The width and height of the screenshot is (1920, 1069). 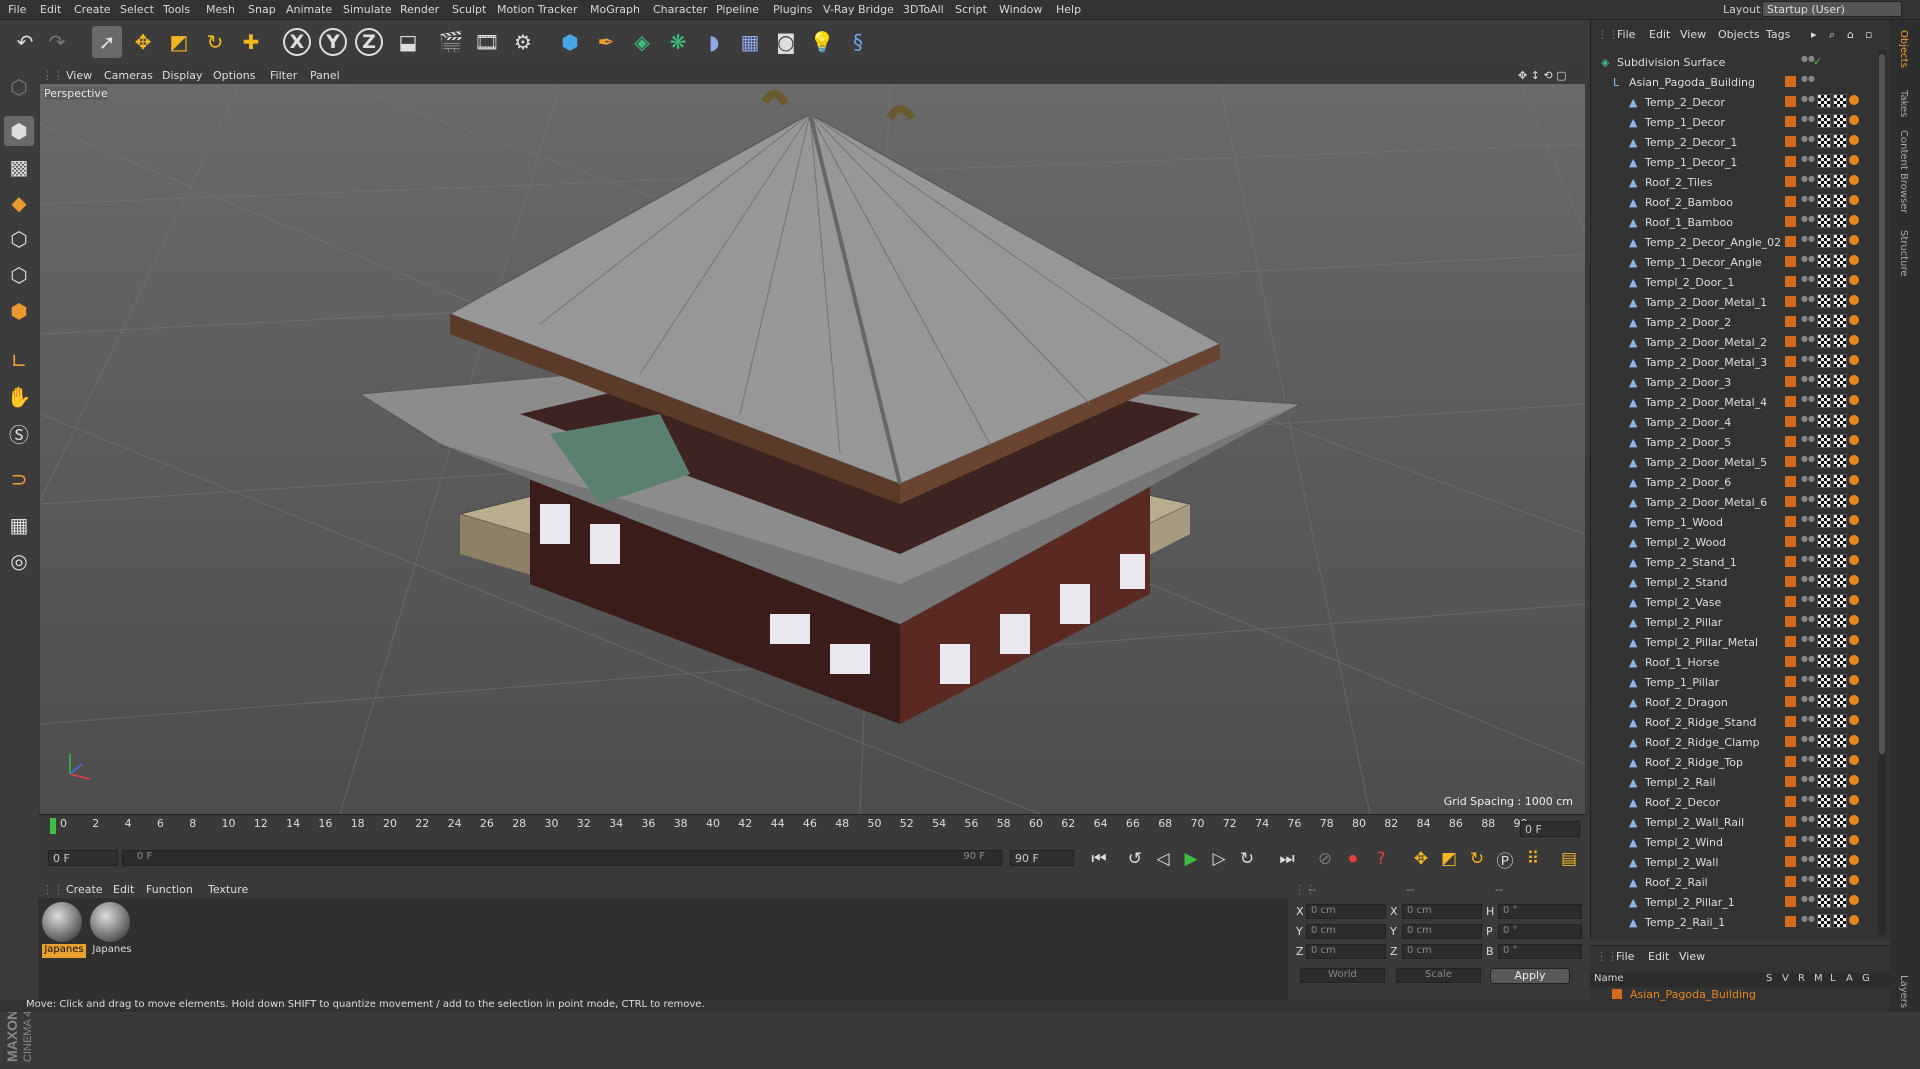 What do you see at coordinates (1733, 782) in the screenshot?
I see `object-row: ▲ Templ_2_Rail ●●` at bounding box center [1733, 782].